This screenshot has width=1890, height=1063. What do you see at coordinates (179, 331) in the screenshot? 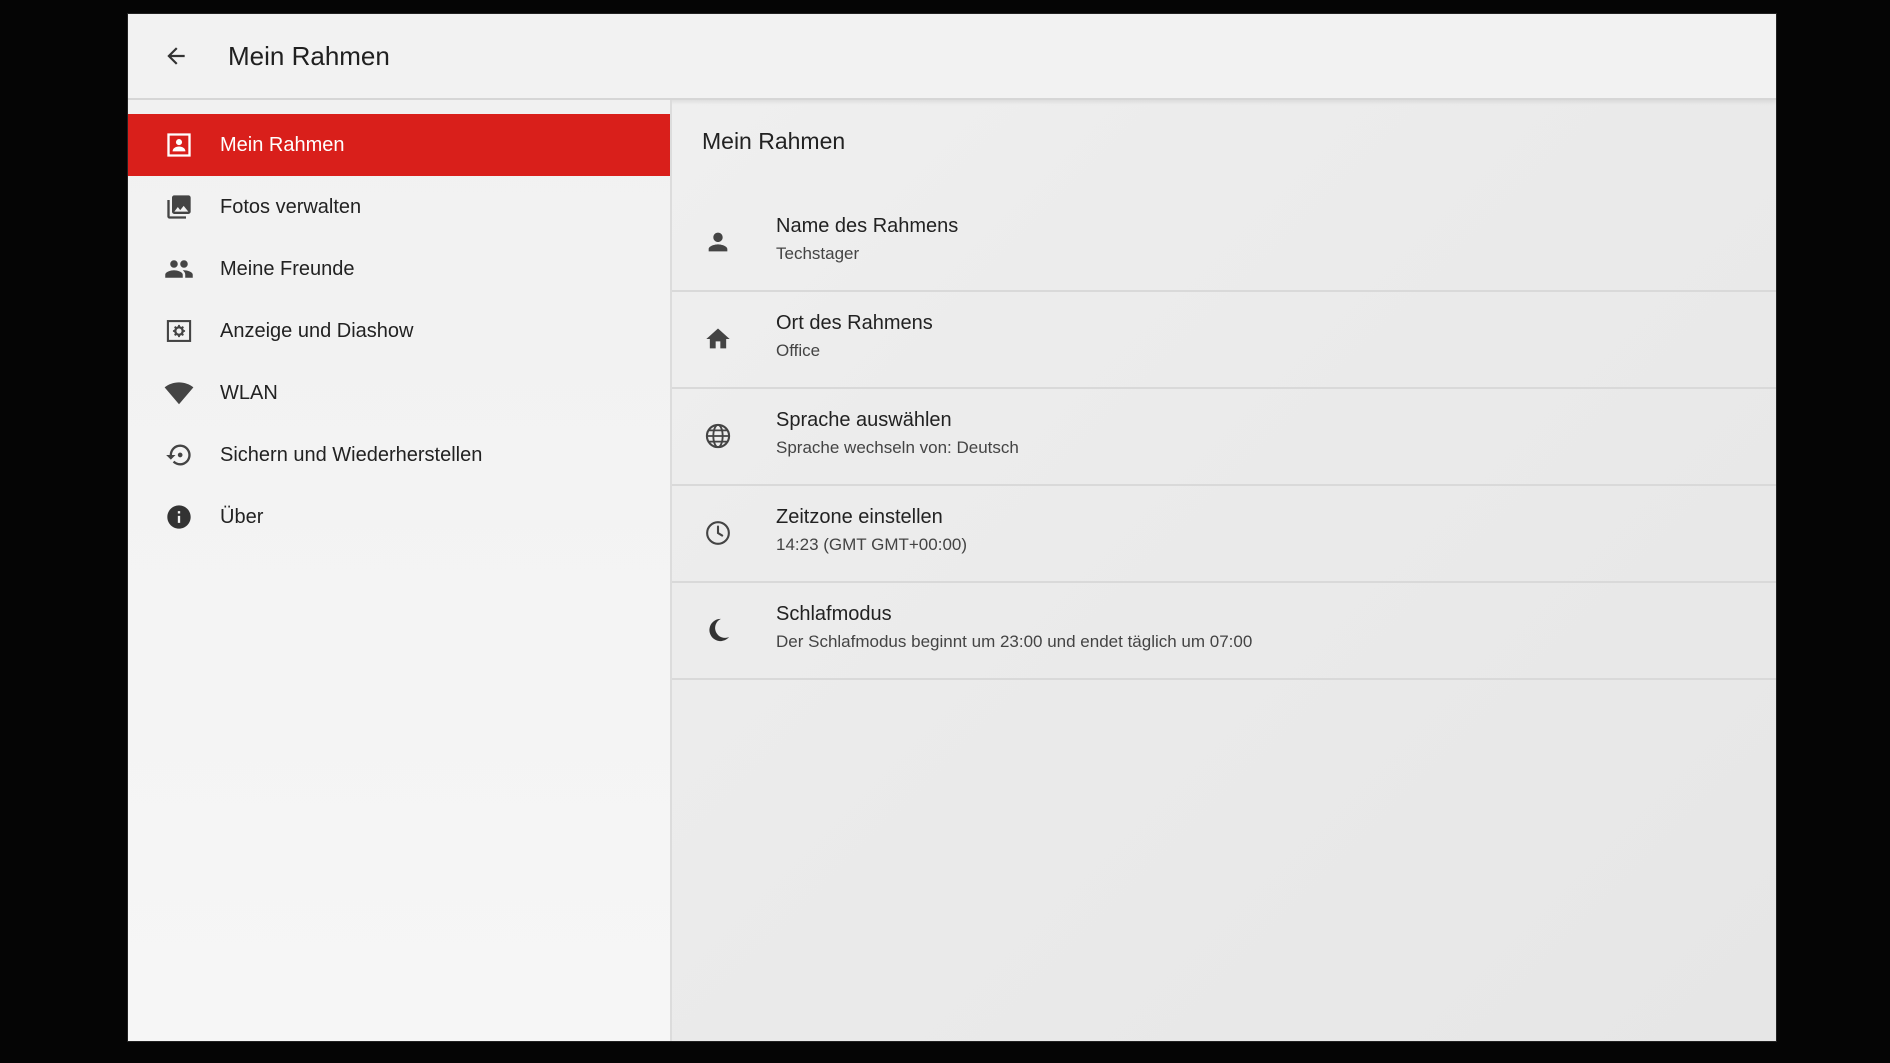
I see `display-settings-icon` at bounding box center [179, 331].